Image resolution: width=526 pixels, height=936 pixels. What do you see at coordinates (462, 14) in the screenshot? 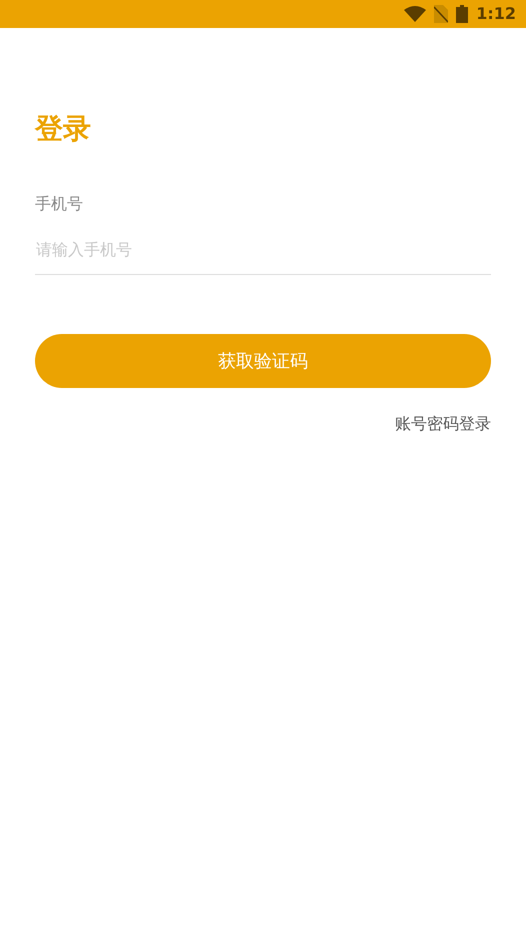
I see `battery-icon` at bounding box center [462, 14].